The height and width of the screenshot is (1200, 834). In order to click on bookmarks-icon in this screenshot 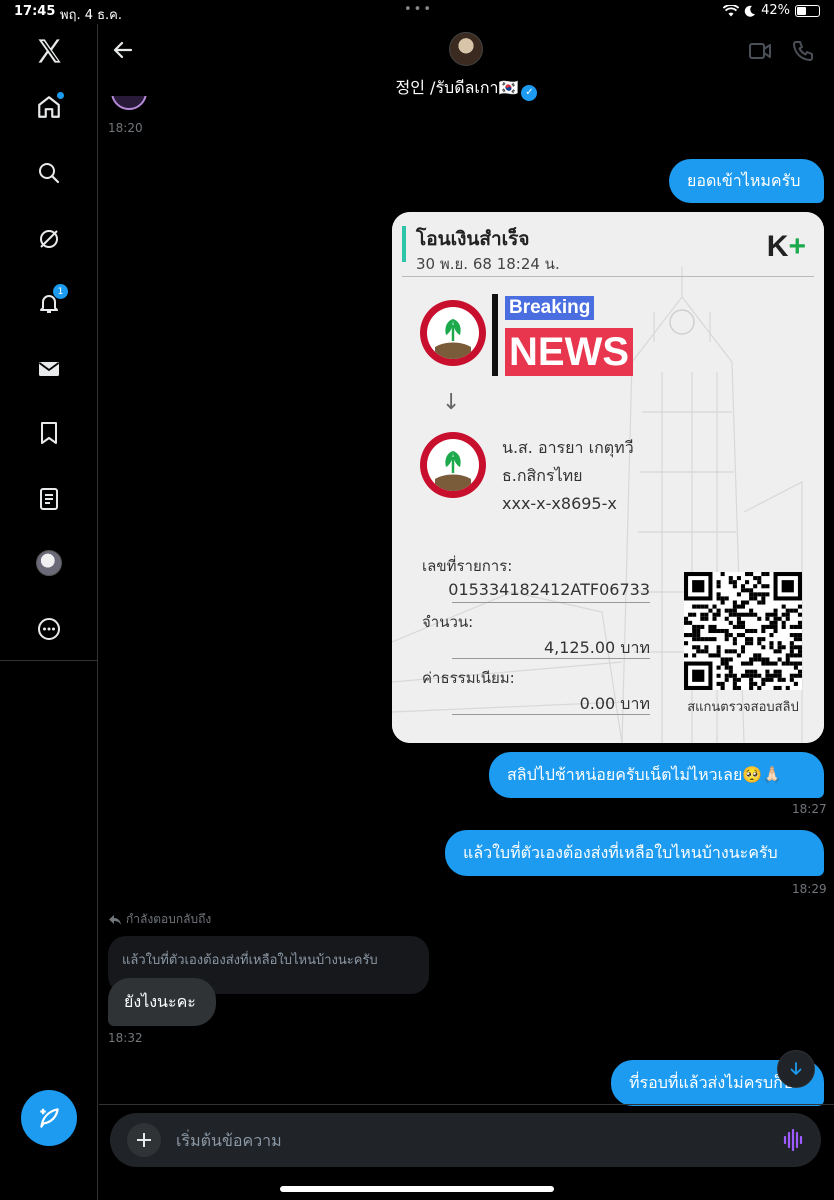, I will do `click(49, 433)`.